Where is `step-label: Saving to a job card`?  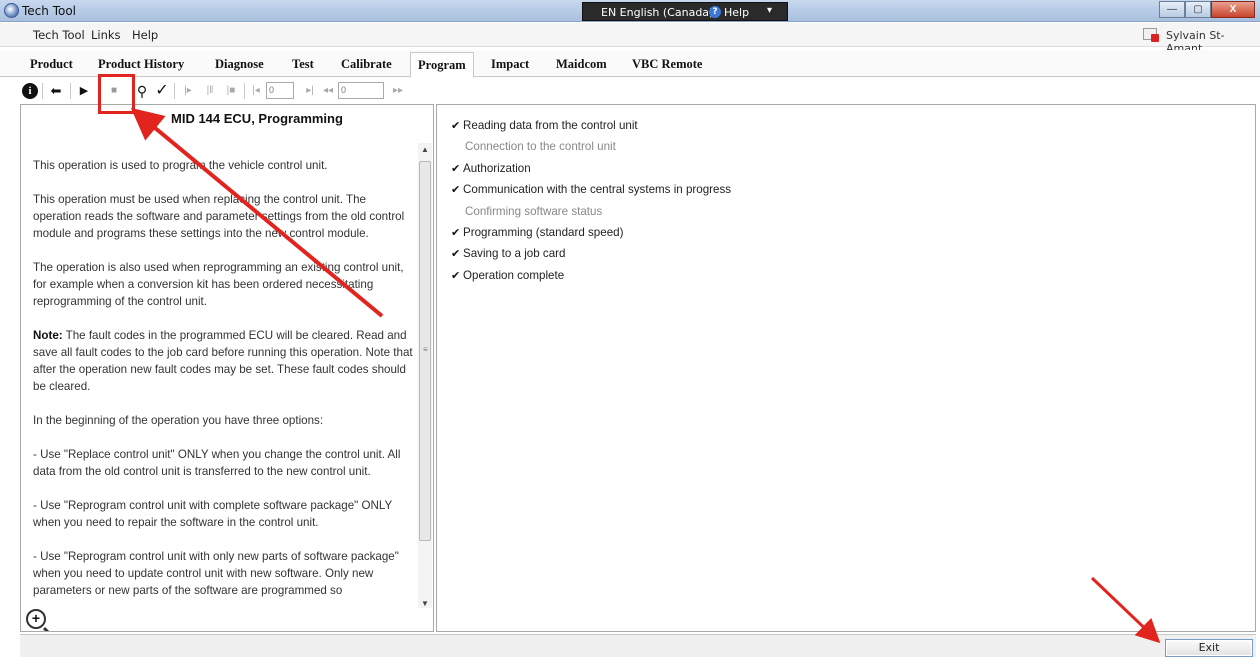
step-label: Saving to a job card is located at coordinates (514, 254).